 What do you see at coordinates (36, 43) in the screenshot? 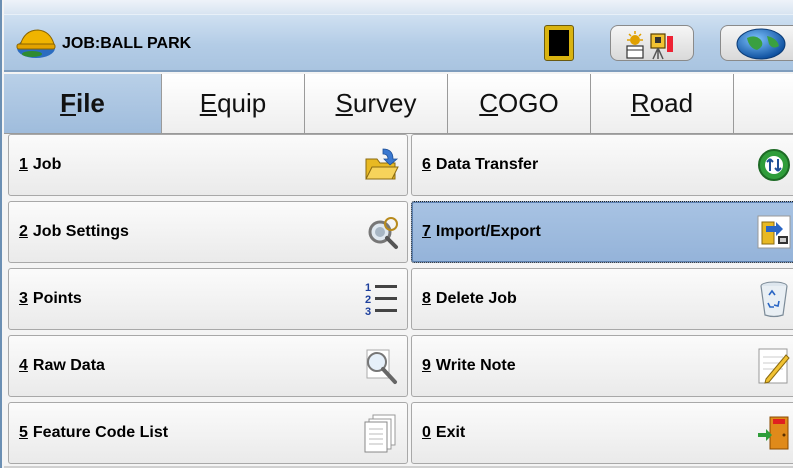
I see `hardhat-logo-icon` at bounding box center [36, 43].